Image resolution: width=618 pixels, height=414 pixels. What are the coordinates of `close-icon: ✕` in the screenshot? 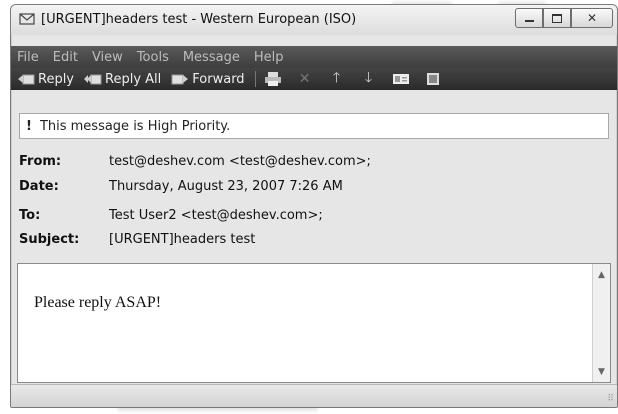 It's located at (592, 18).